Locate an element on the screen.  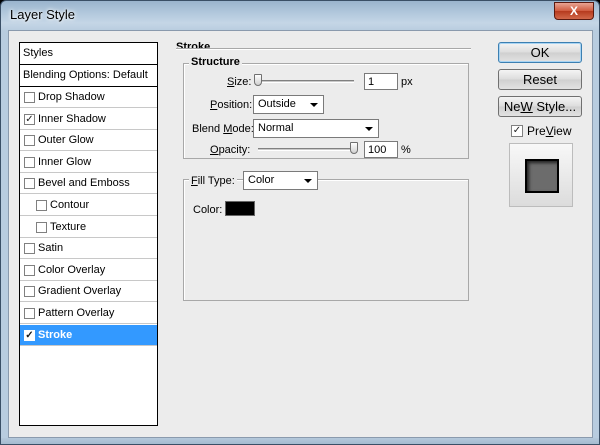
close-button: X is located at coordinates (574, 11).